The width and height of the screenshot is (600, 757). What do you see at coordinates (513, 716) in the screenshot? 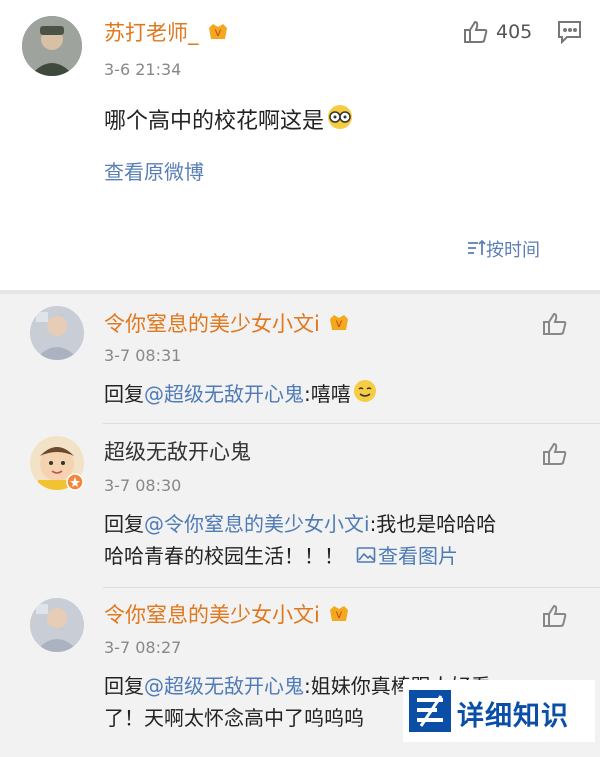
I see `watermark-text: 详细知识` at bounding box center [513, 716].